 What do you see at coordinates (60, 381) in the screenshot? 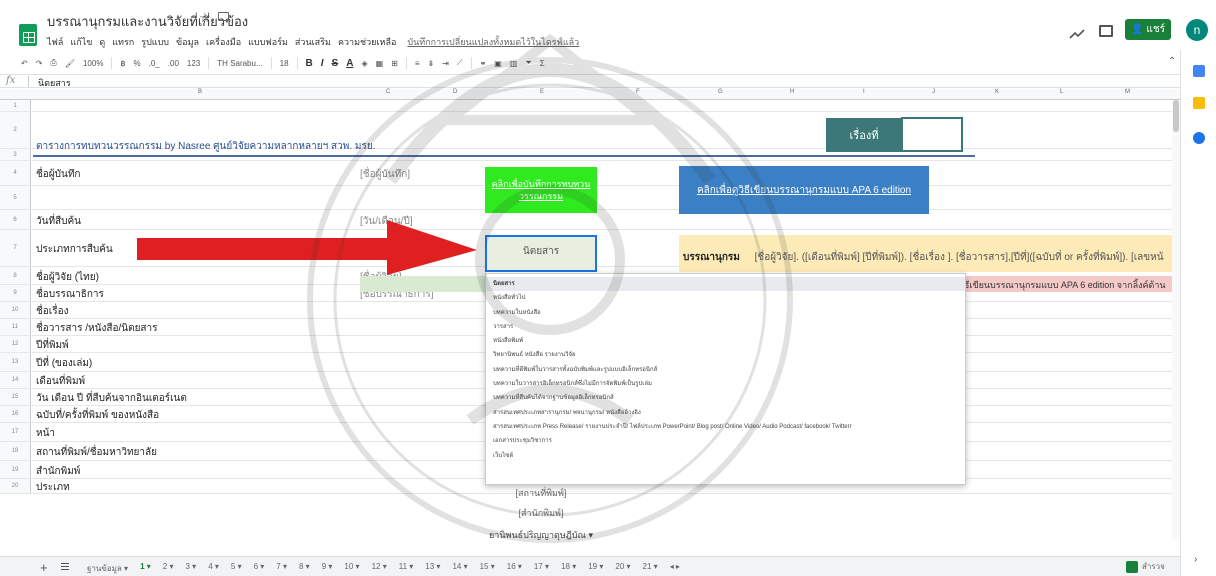
I see `field-label: เดือนที่พิมพ์` at bounding box center [60, 381].